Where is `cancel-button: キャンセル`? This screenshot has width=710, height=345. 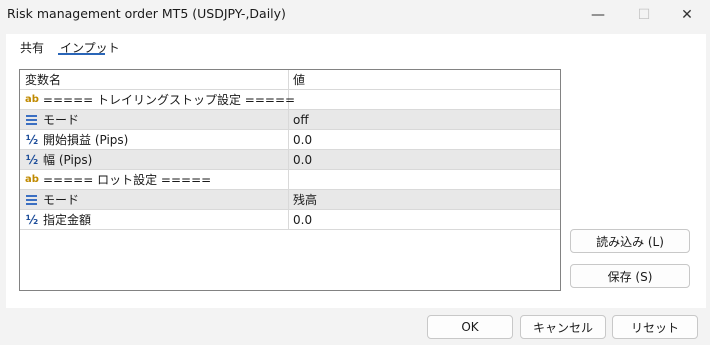
cancel-button: キャンセル is located at coordinates (563, 327).